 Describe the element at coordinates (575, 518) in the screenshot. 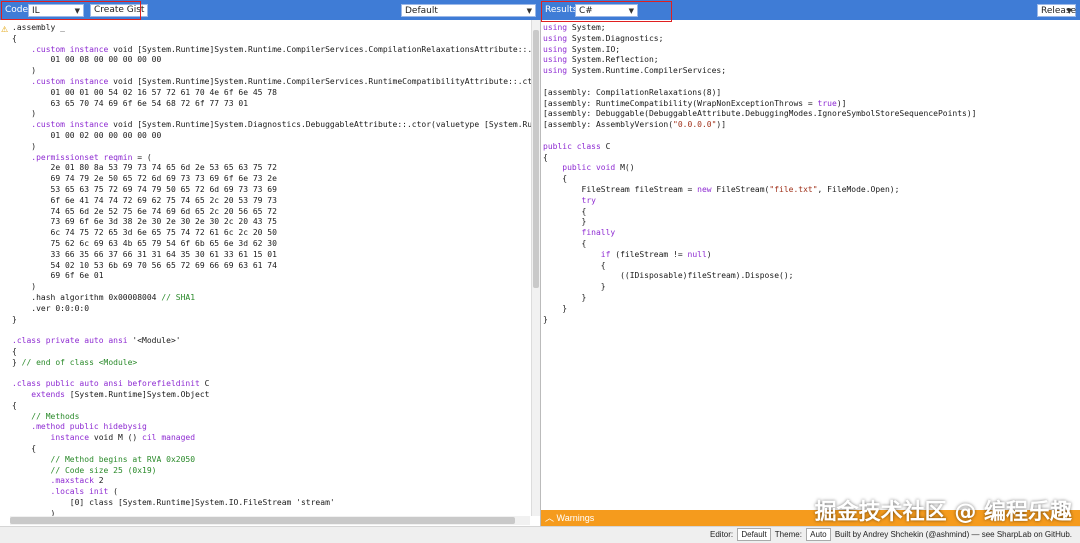

I see `warnings-label: Warnings` at that location.